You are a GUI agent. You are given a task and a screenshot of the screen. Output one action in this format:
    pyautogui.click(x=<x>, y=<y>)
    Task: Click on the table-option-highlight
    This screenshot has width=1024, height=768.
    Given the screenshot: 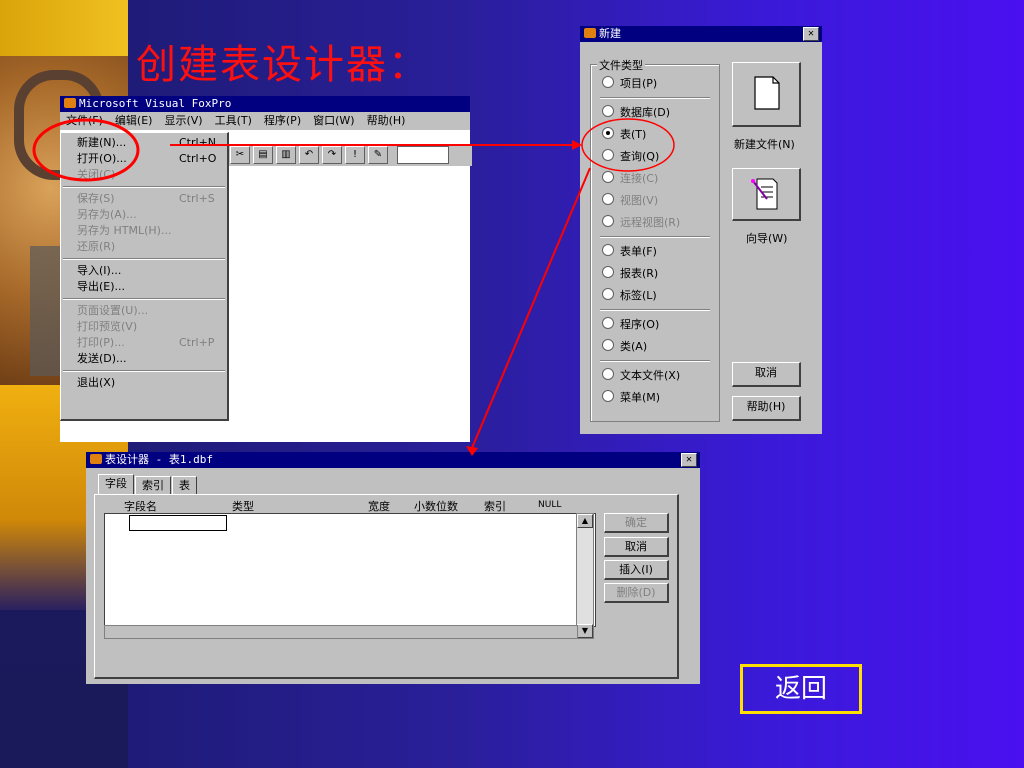 What is the action you would take?
    pyautogui.click(x=628, y=145)
    